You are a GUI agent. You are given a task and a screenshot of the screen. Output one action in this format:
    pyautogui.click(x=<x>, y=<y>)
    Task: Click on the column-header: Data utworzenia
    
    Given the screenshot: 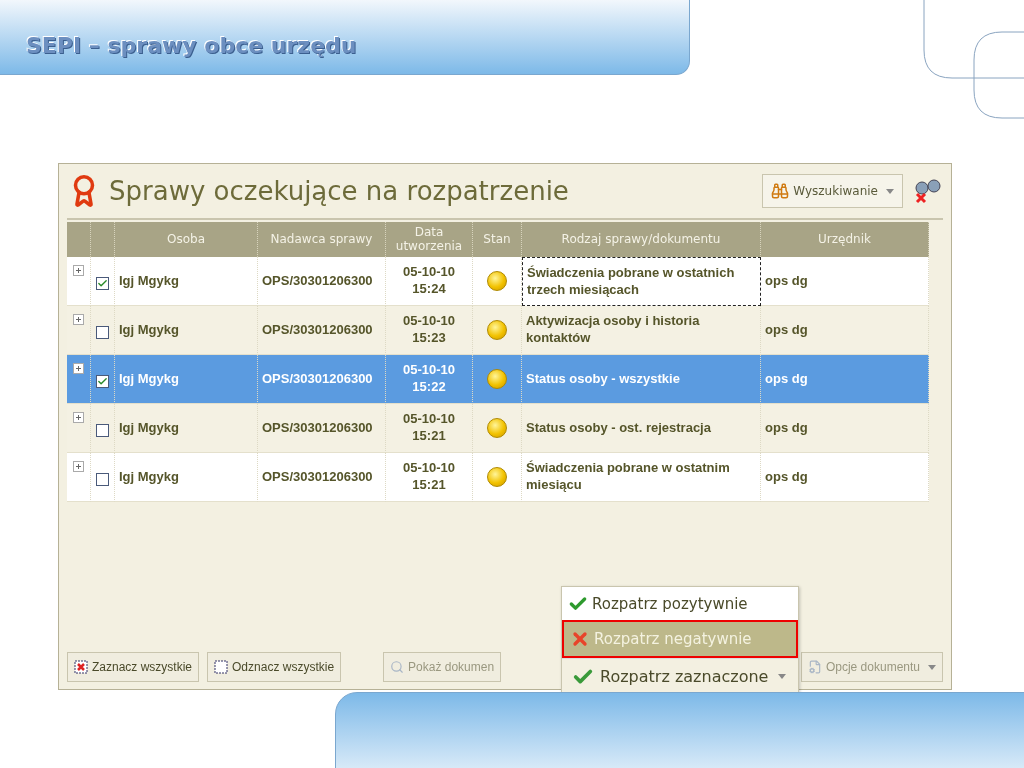 What is the action you would take?
    pyautogui.click(x=429, y=239)
    